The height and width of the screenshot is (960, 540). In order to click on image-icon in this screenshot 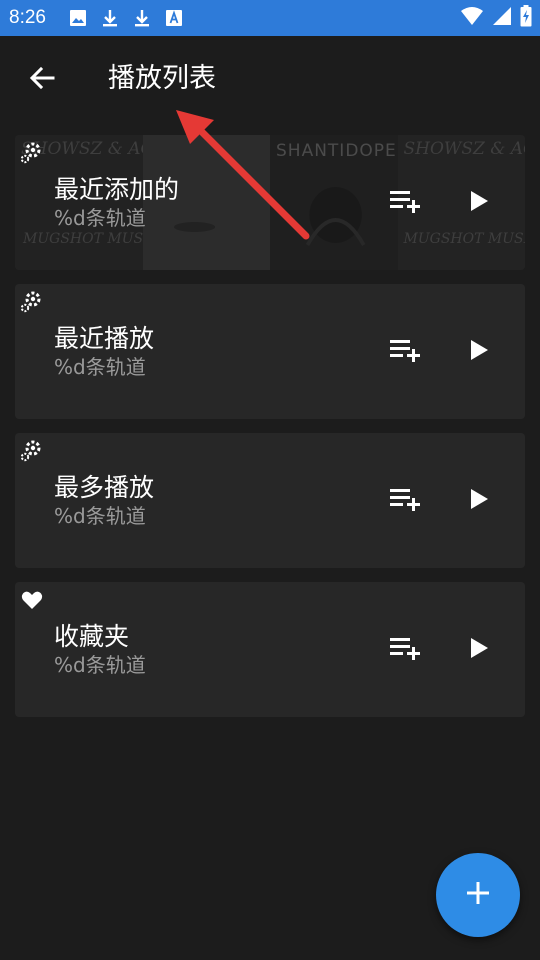, I will do `click(78, 18)`.